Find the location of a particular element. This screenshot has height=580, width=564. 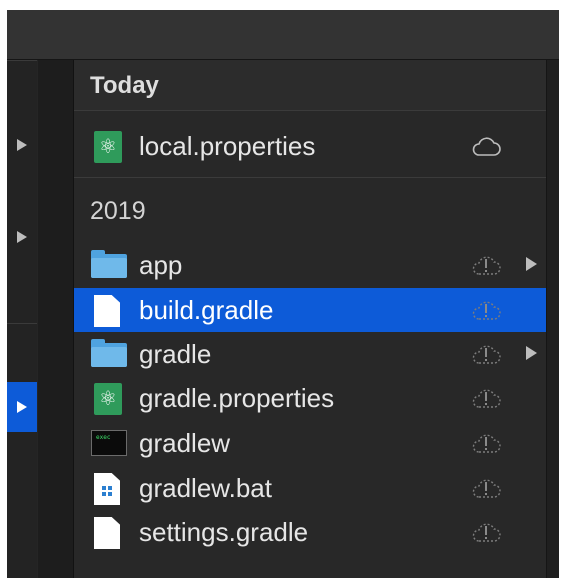

file-name: local.properties is located at coordinates (227, 146).